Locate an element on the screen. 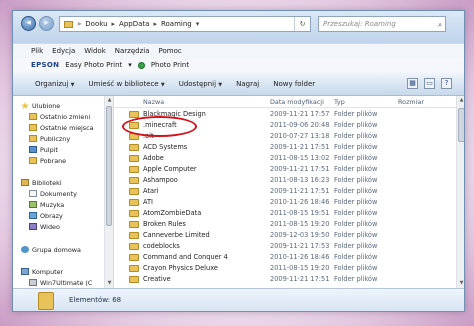 This screenshot has width=474, height=326. help-icon: ? is located at coordinates (446, 83).